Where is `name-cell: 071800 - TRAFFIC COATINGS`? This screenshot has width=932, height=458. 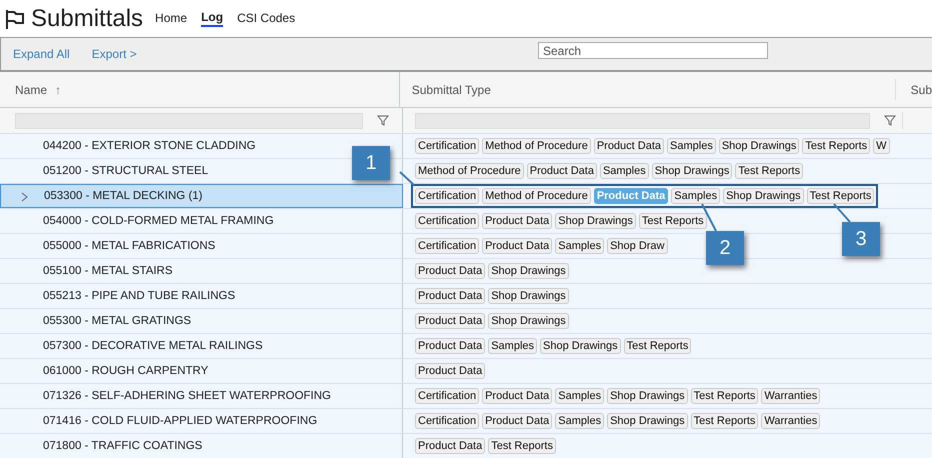 name-cell: 071800 - TRAFFIC COATINGS is located at coordinates (201, 446).